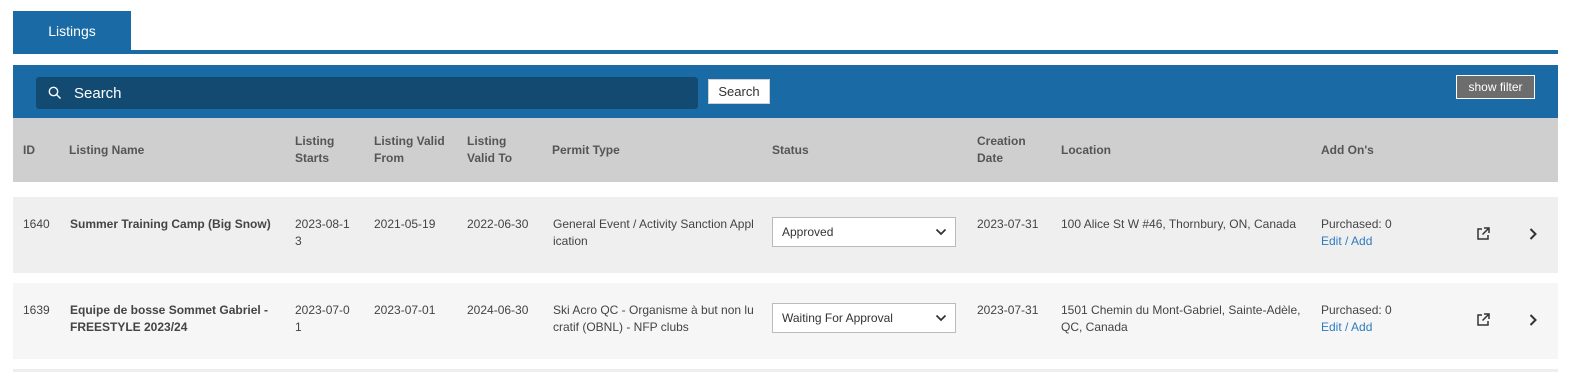 The height and width of the screenshot is (376, 1585). What do you see at coordinates (56, 93) in the screenshot?
I see `search-icon` at bounding box center [56, 93].